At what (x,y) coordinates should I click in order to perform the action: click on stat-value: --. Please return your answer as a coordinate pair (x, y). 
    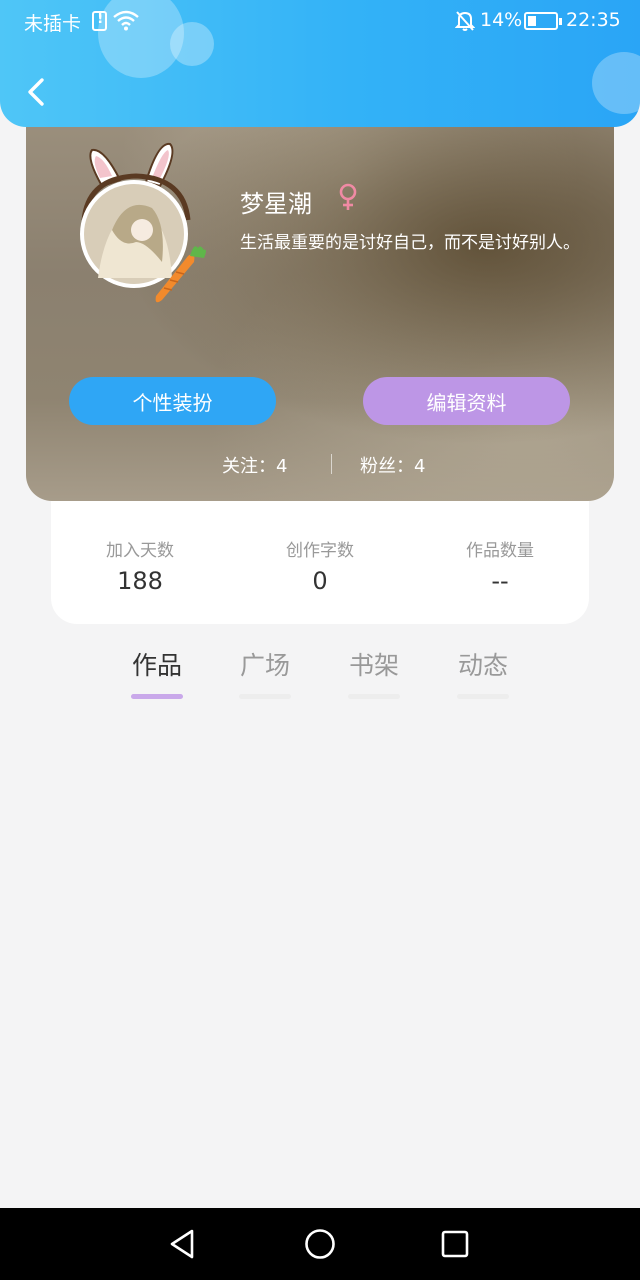
    Looking at the image, I should click on (500, 581).